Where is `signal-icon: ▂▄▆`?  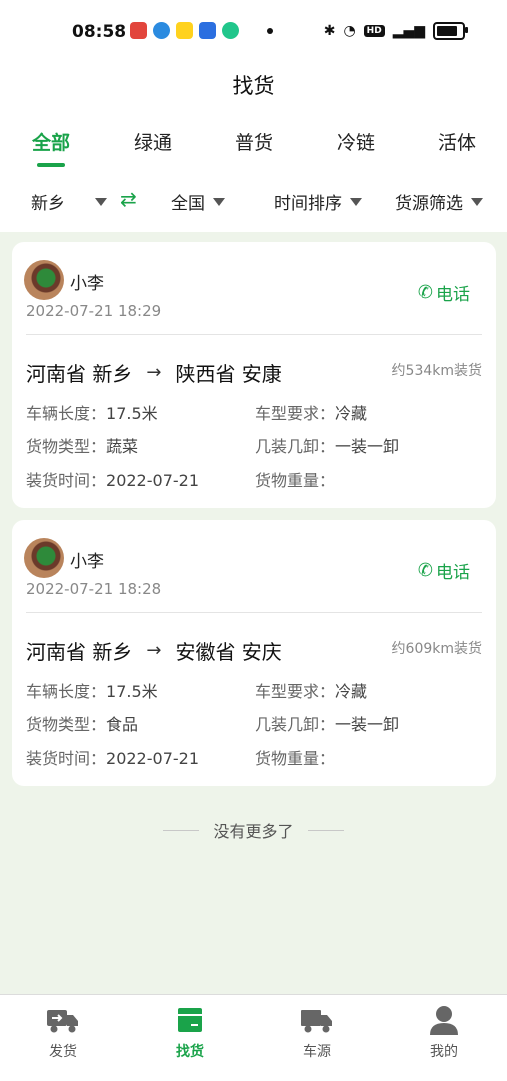 signal-icon: ▂▄▆ is located at coordinates (408, 31).